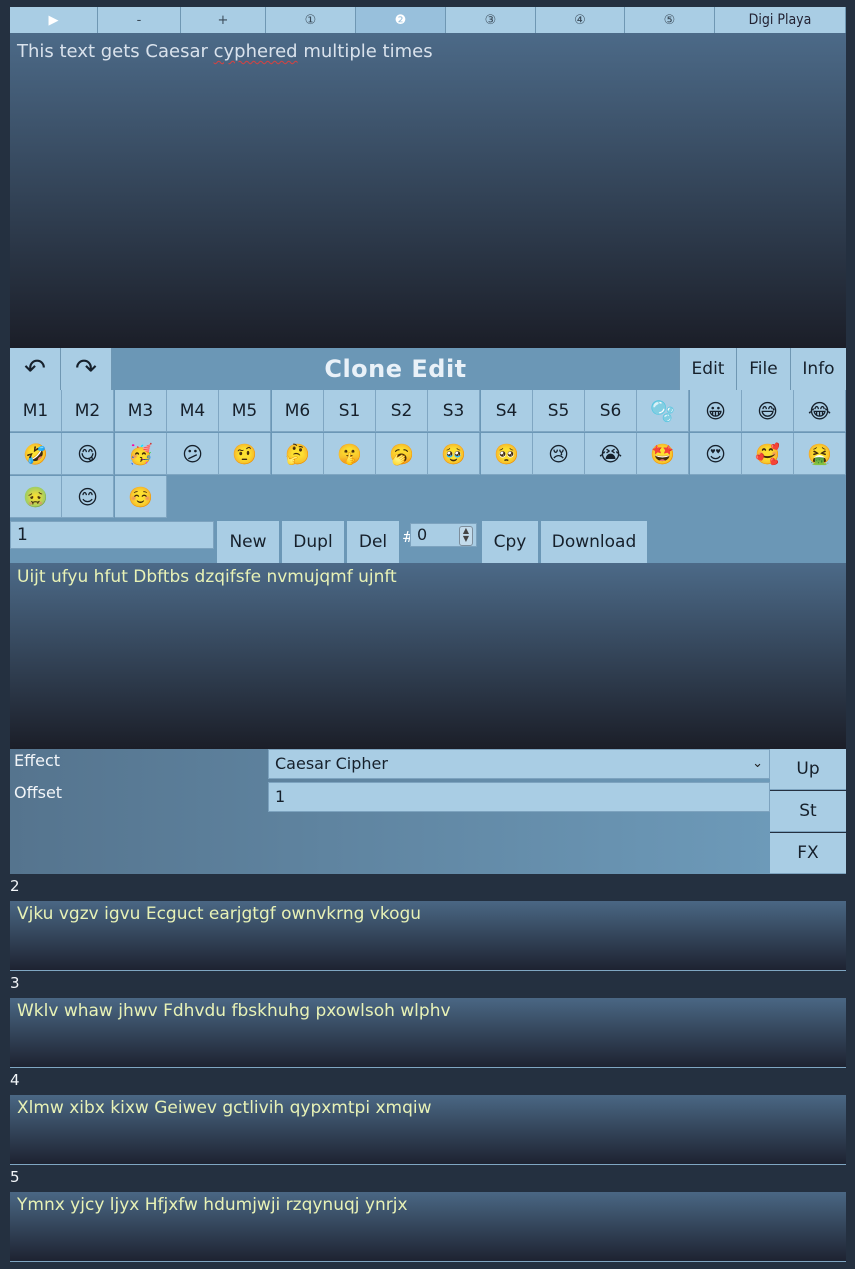 The width and height of the screenshot is (855, 1269). Describe the element at coordinates (36, 411) in the screenshot. I see `macro-m1-button: M1` at that location.